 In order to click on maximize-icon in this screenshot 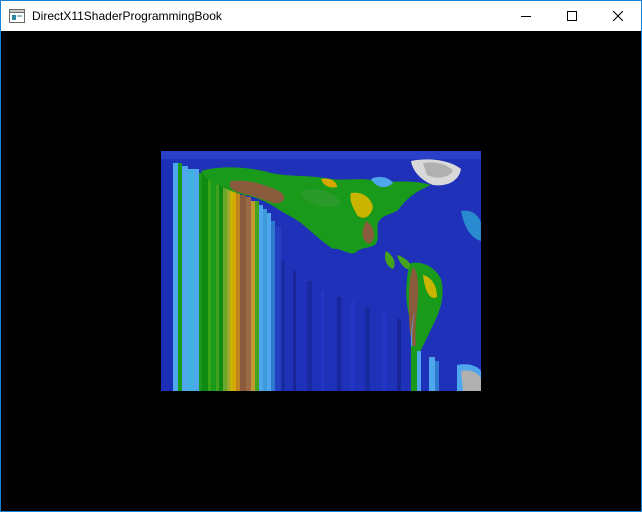, I will do `click(572, 16)`.